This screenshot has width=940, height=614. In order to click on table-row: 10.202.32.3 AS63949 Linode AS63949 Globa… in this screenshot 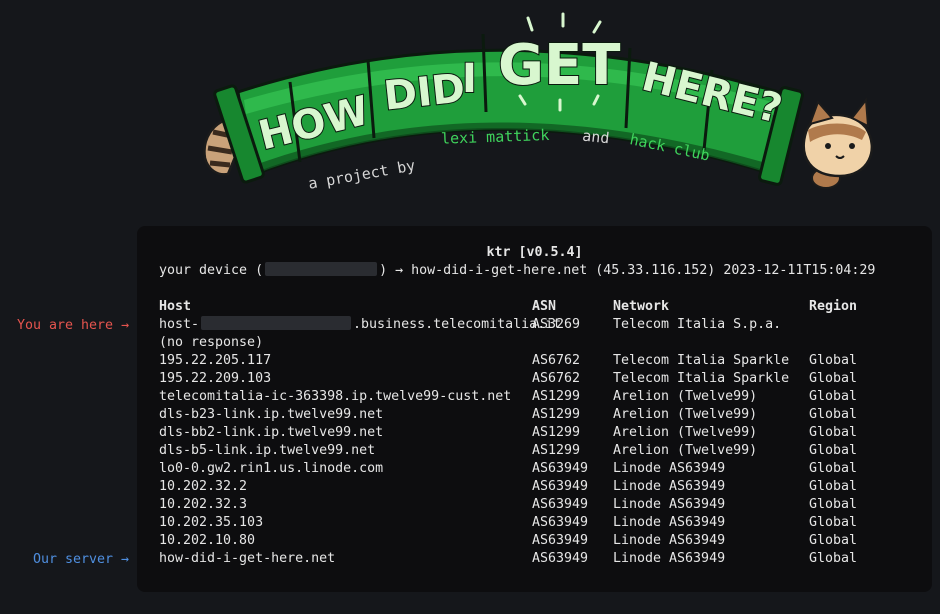, I will do `click(539, 505)`.